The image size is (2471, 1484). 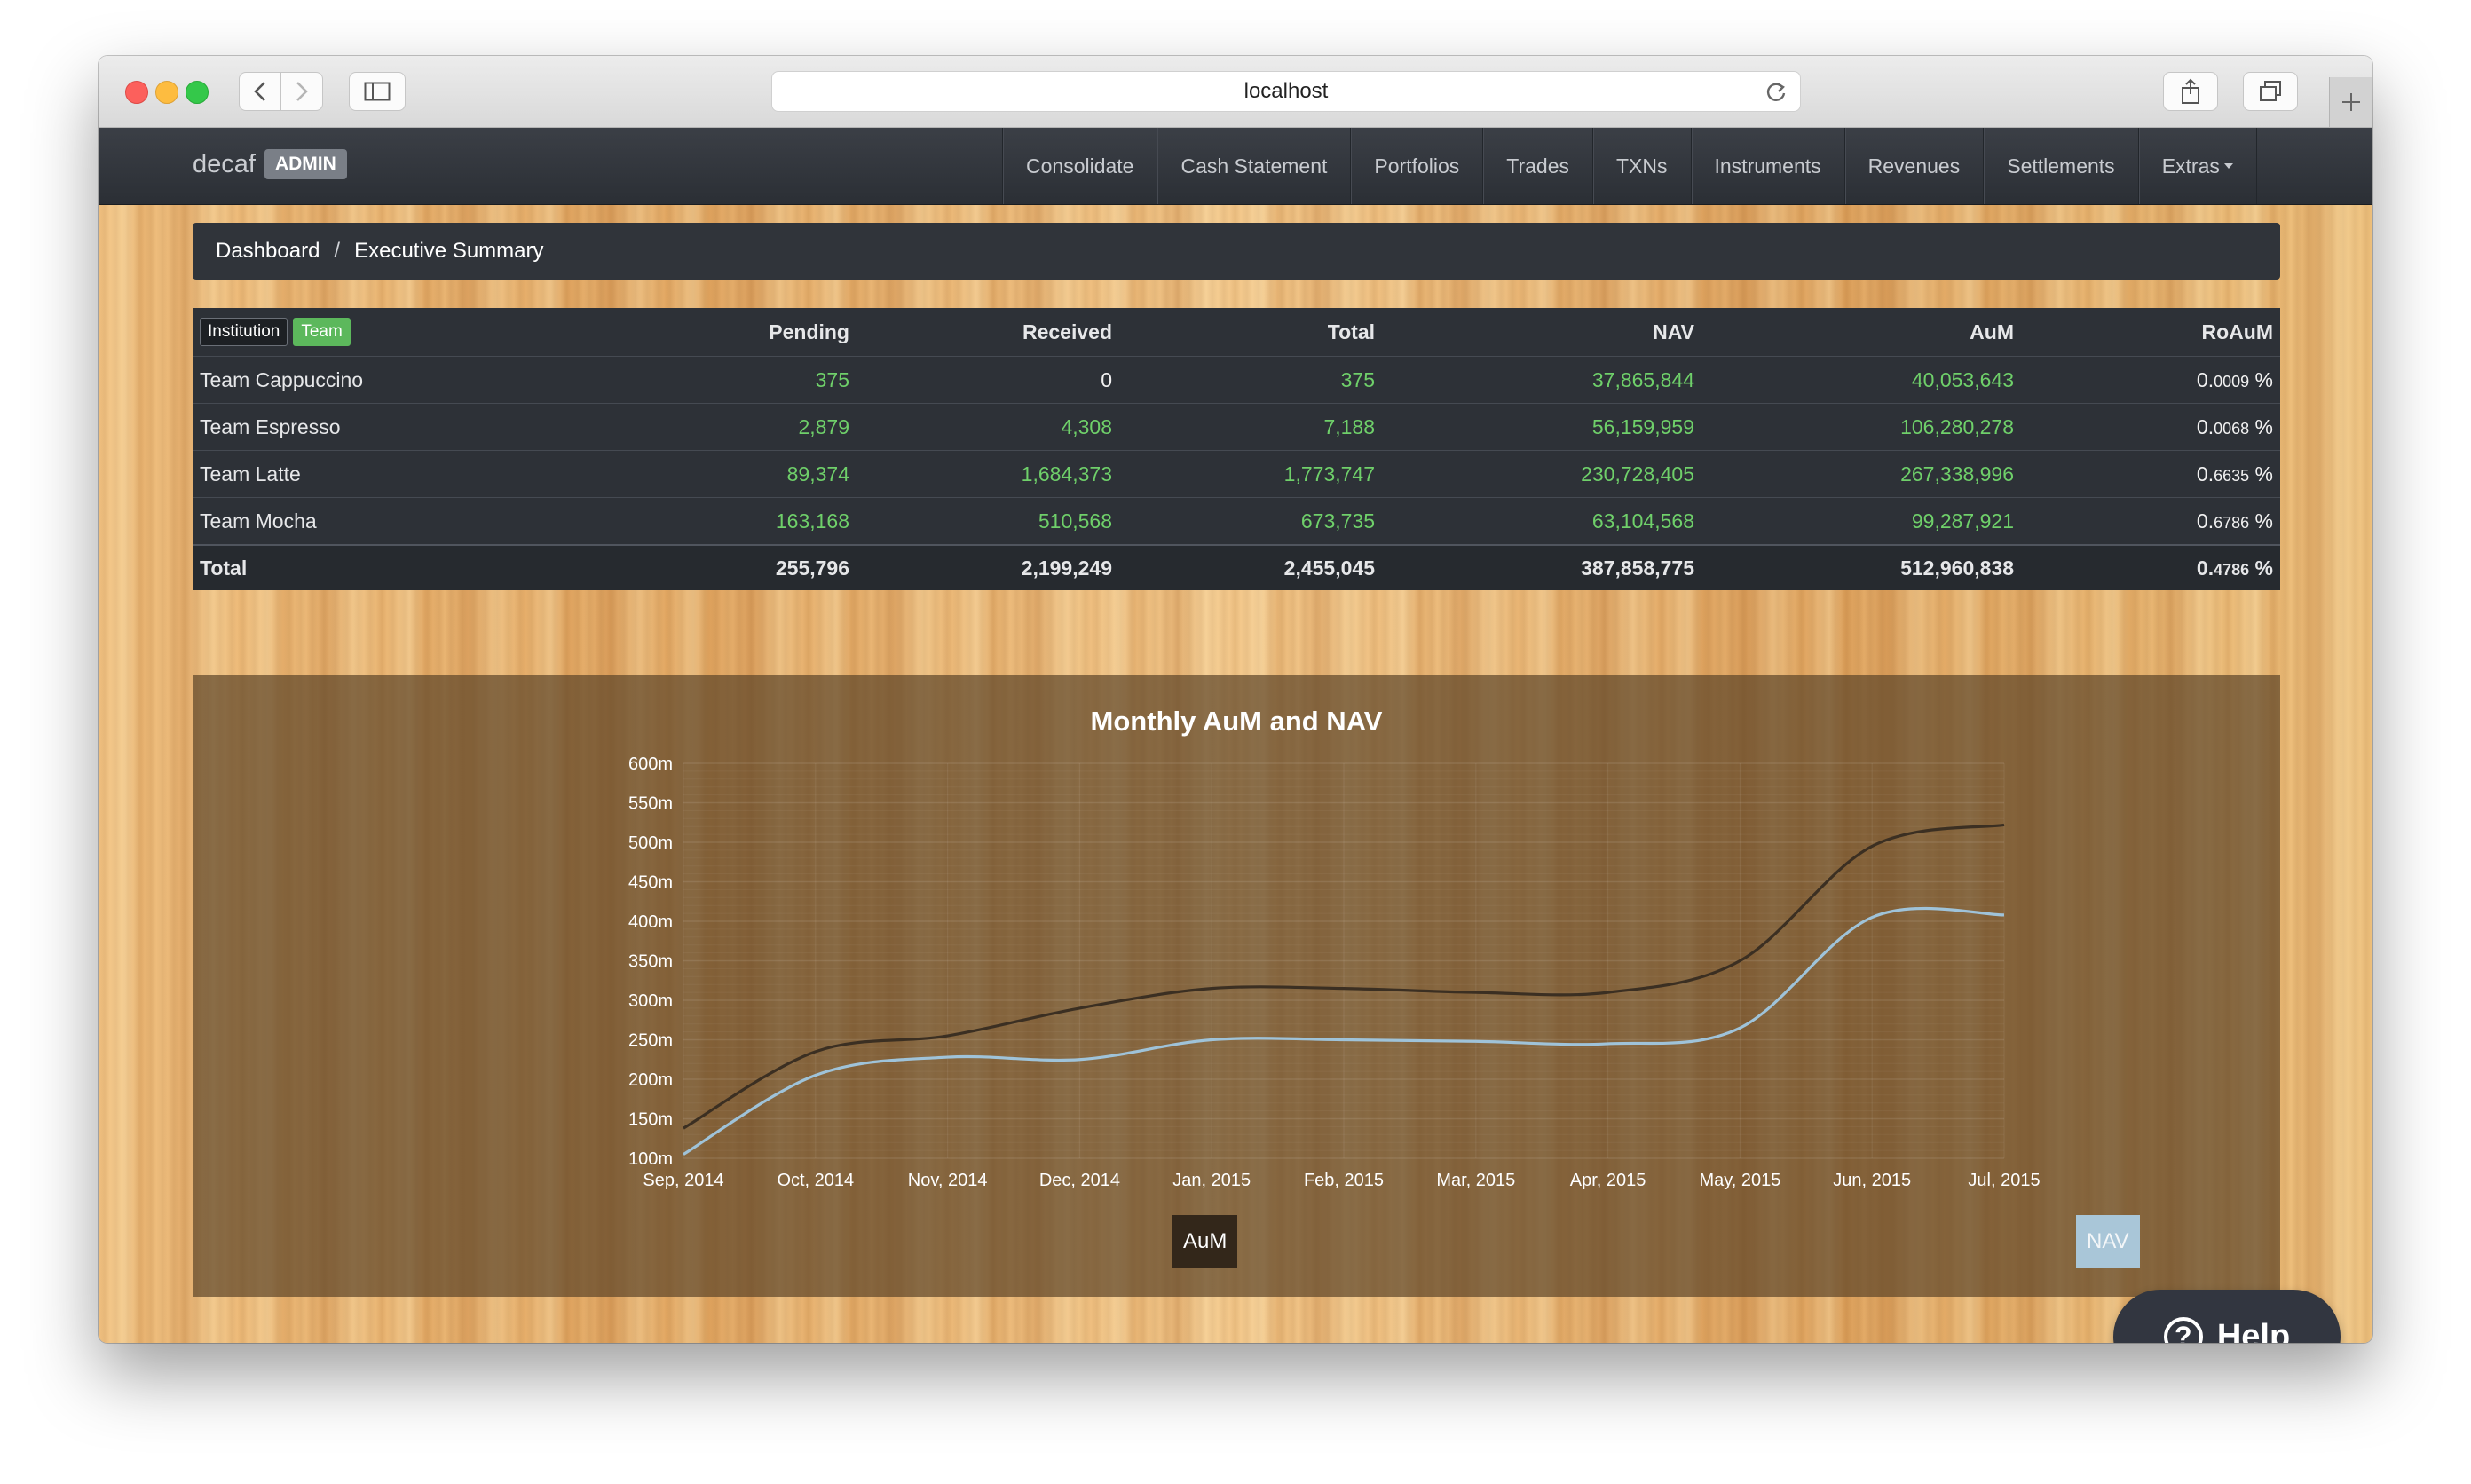 I want to click on nav-total: 387,858,775, so click(x=1541, y=567).